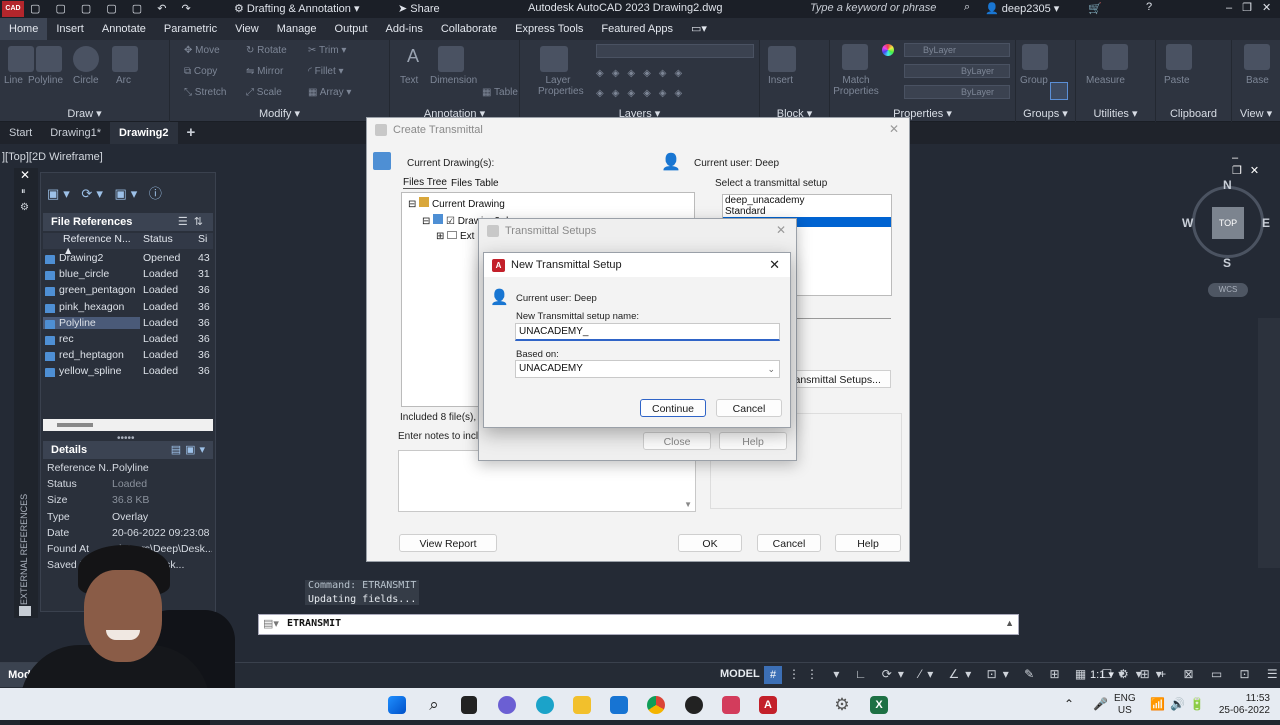 This screenshot has height=725, width=1280. I want to click on line-tool: Line, so click(13, 80).